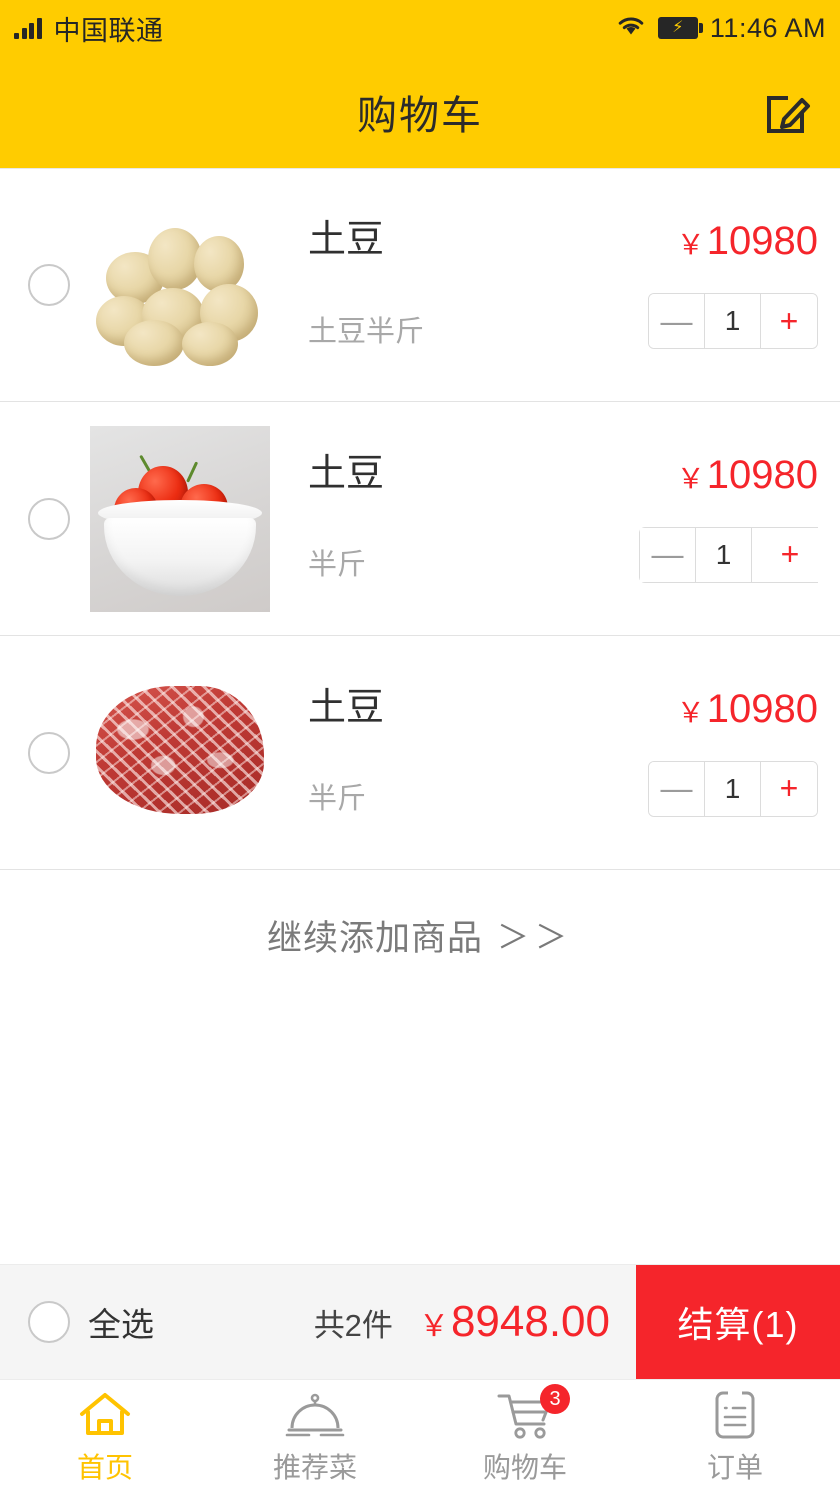 Image resolution: width=840 pixels, height=1494 pixels. I want to click on total-price: ￥8948.00, so click(514, 1322).